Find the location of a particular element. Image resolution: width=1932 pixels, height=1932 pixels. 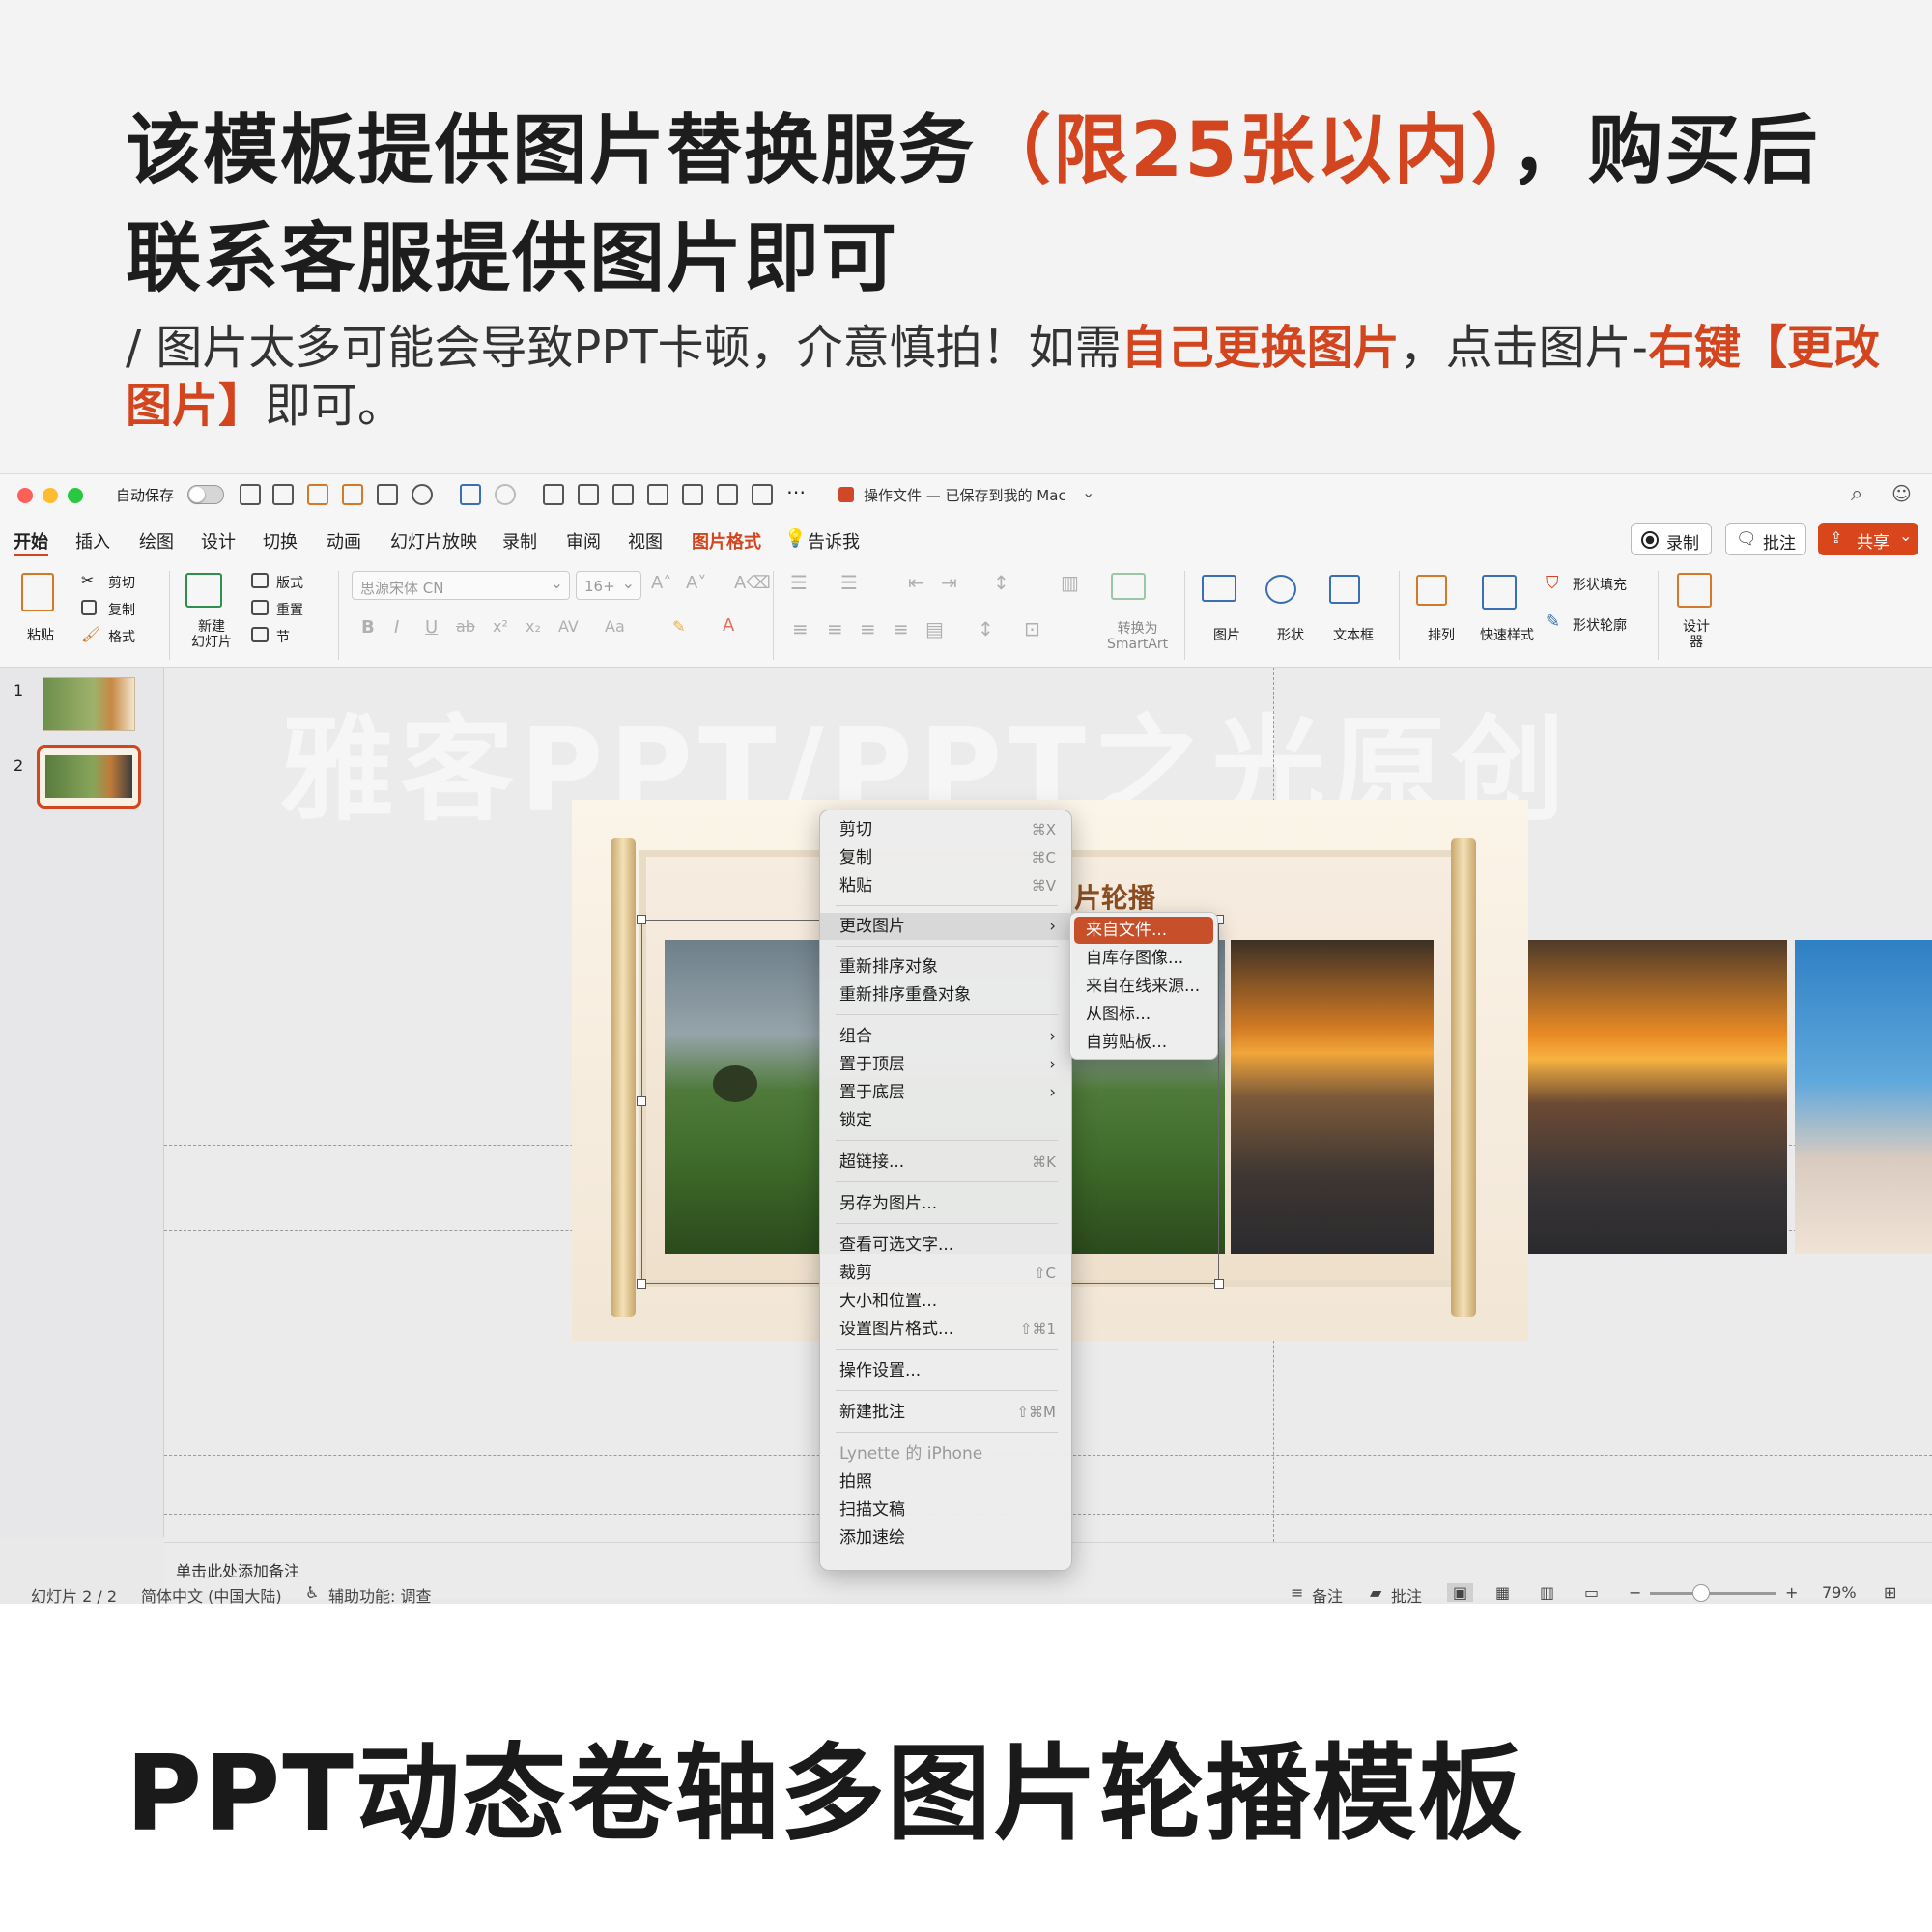

slide-thumbnail is located at coordinates (89, 704).